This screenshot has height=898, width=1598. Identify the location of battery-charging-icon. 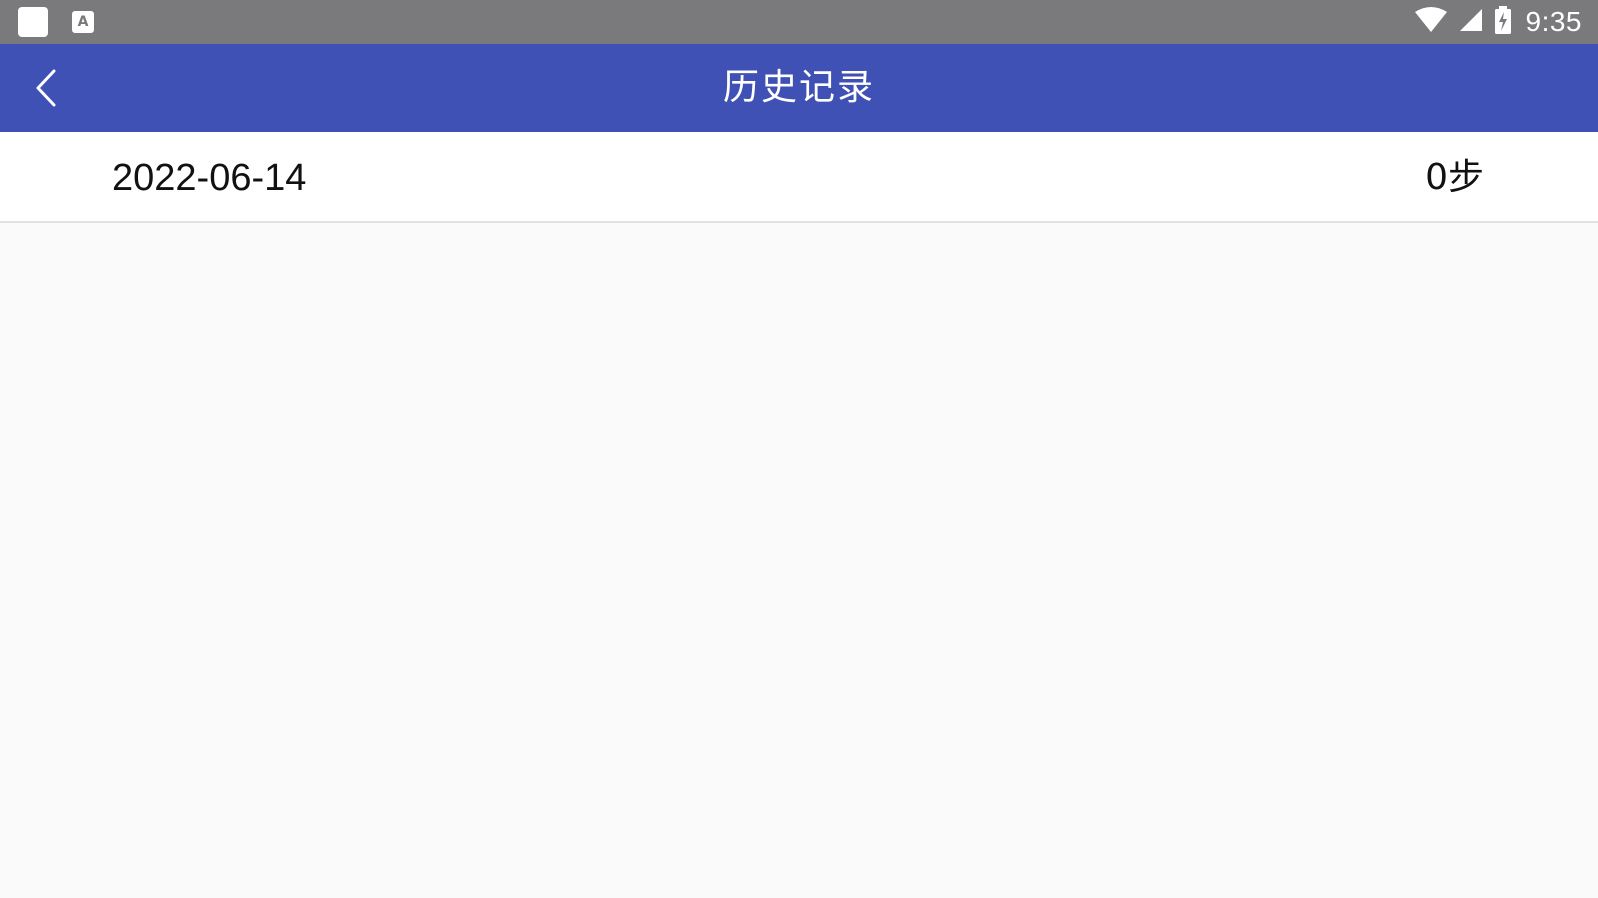
(1503, 22).